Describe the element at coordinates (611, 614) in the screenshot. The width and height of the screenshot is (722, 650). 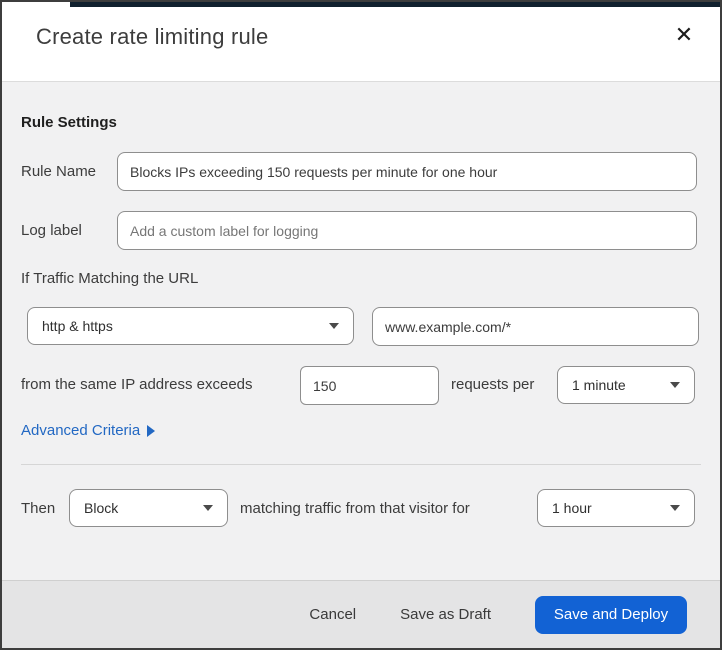
I see `save-and-deploy-button: Save and Deploy` at that location.